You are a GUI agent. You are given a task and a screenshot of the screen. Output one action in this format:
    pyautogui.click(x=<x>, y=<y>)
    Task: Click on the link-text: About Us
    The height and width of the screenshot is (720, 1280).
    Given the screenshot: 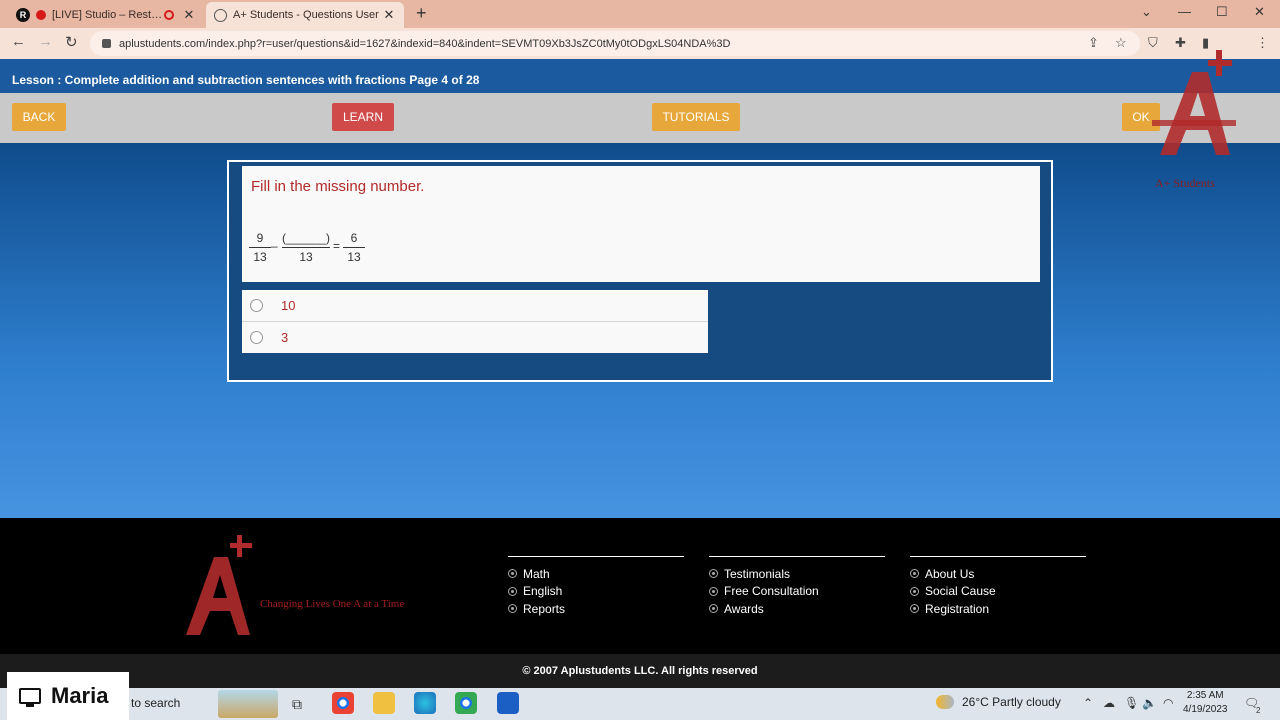 What is the action you would take?
    pyautogui.click(x=950, y=573)
    